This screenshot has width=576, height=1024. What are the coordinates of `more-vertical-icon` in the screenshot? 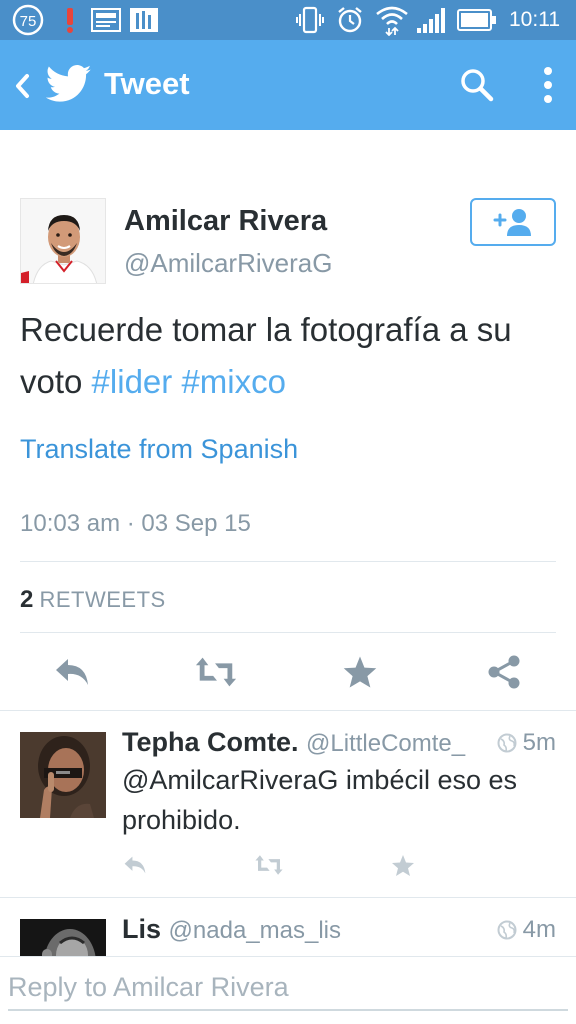 It's located at (548, 85).